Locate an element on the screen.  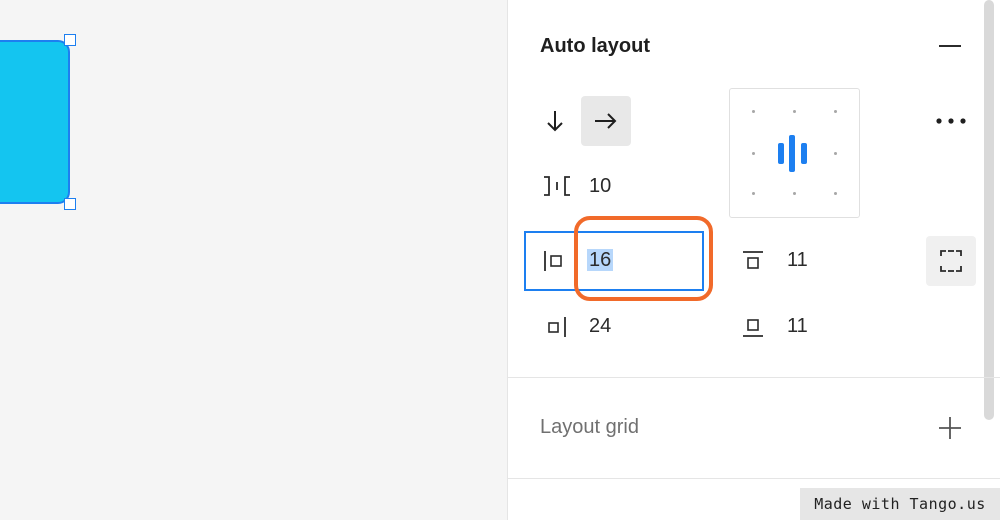
padding-left-icon is located at coordinates (553, 261).